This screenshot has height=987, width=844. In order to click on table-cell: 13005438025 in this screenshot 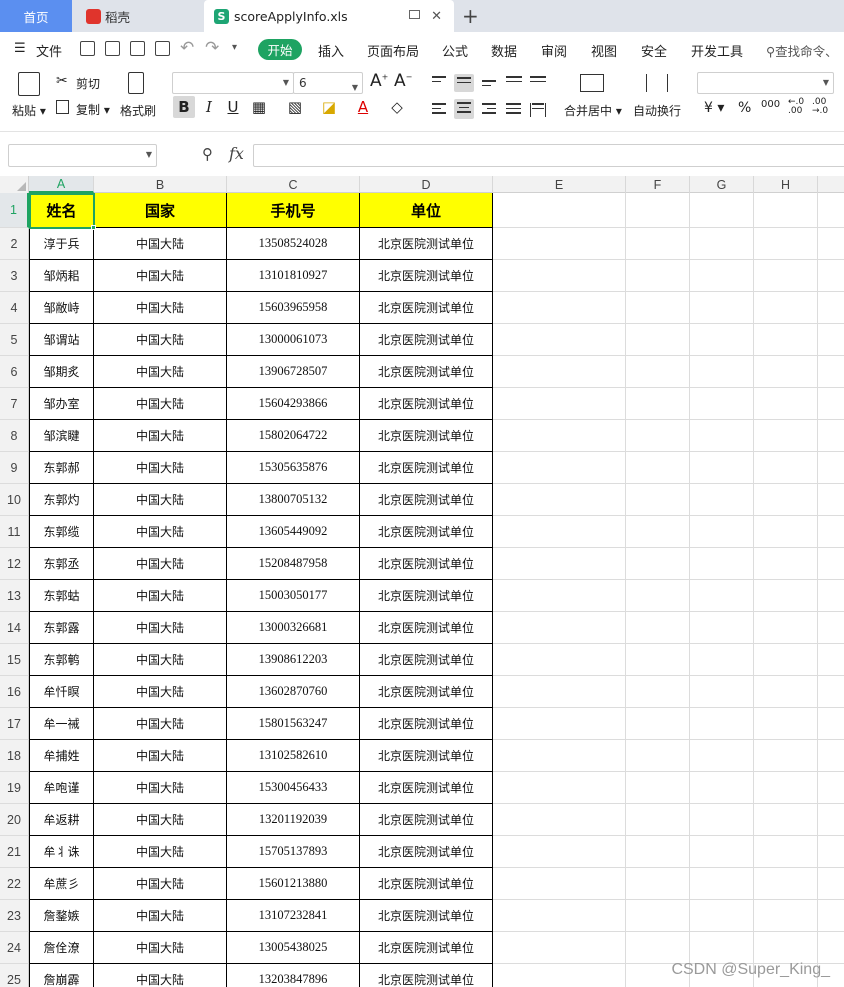, I will do `click(293, 948)`.